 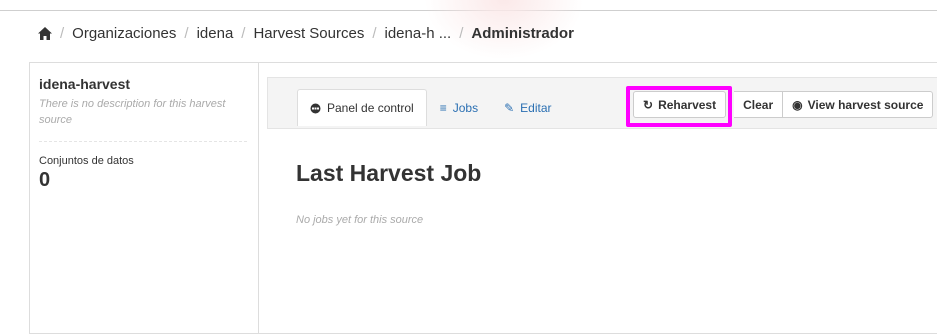 I want to click on view-harvest-source-label: View harvest source, so click(x=865, y=104).